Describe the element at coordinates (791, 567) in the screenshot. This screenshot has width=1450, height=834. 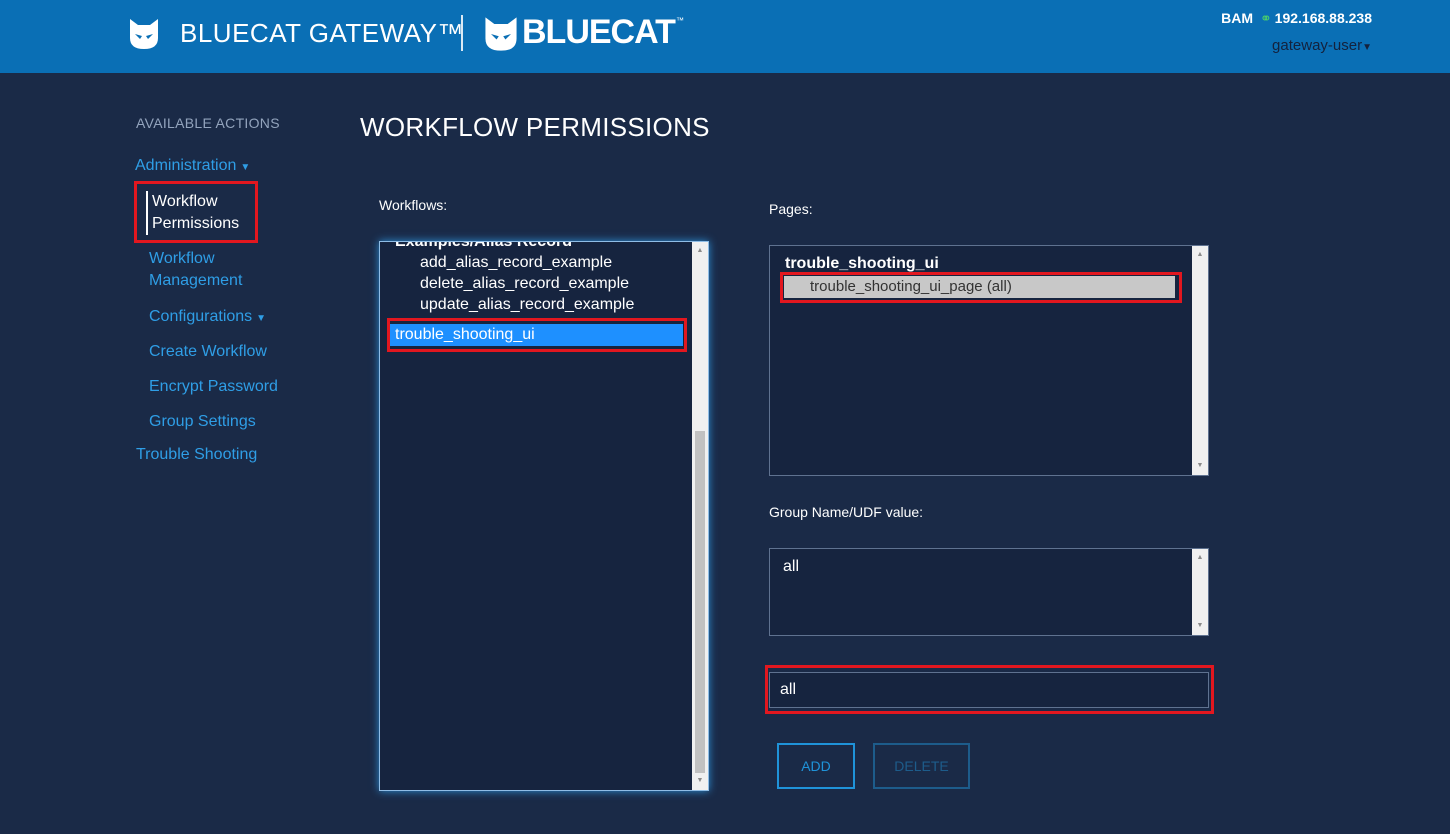
I see `list-item: all` at that location.